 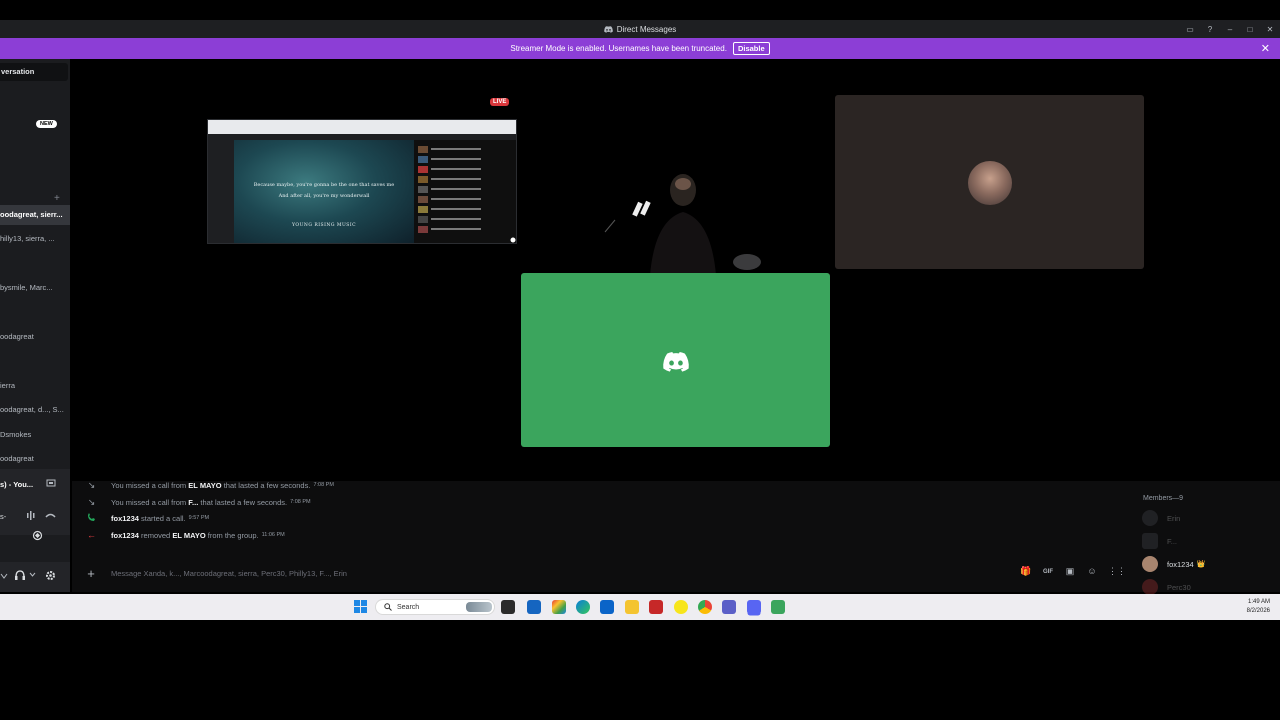 I want to click on member-name: Erin, so click(x=1174, y=518).